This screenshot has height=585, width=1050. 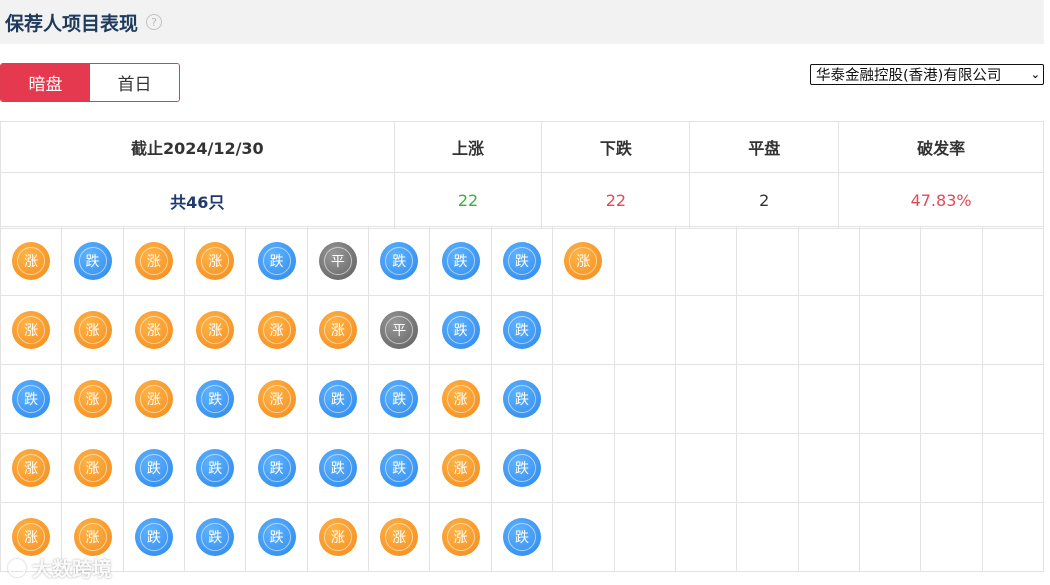 I want to click on sponsor-select: 华泰金融控股(香港)有限公司 ⌄, so click(x=927, y=74).